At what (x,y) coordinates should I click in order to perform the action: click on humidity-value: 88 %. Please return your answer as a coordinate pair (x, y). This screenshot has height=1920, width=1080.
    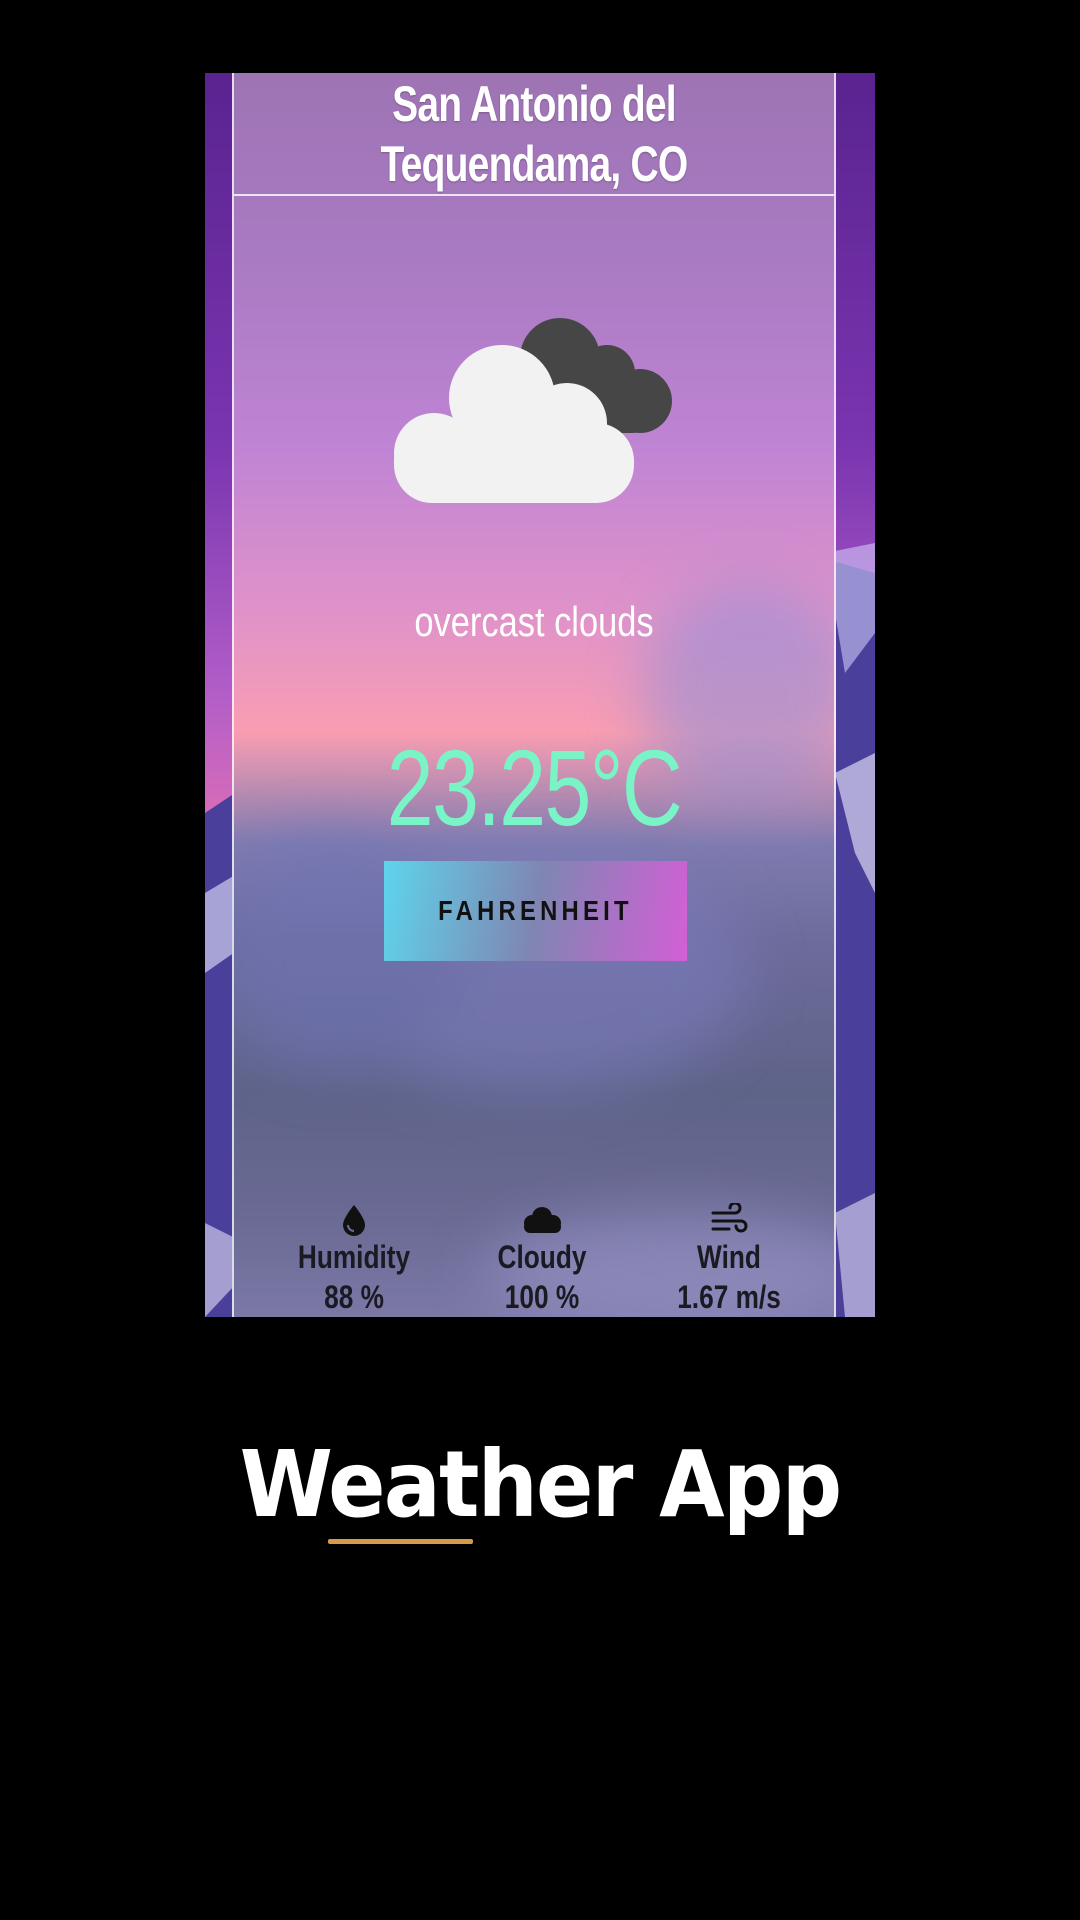
    Looking at the image, I should click on (354, 1297).